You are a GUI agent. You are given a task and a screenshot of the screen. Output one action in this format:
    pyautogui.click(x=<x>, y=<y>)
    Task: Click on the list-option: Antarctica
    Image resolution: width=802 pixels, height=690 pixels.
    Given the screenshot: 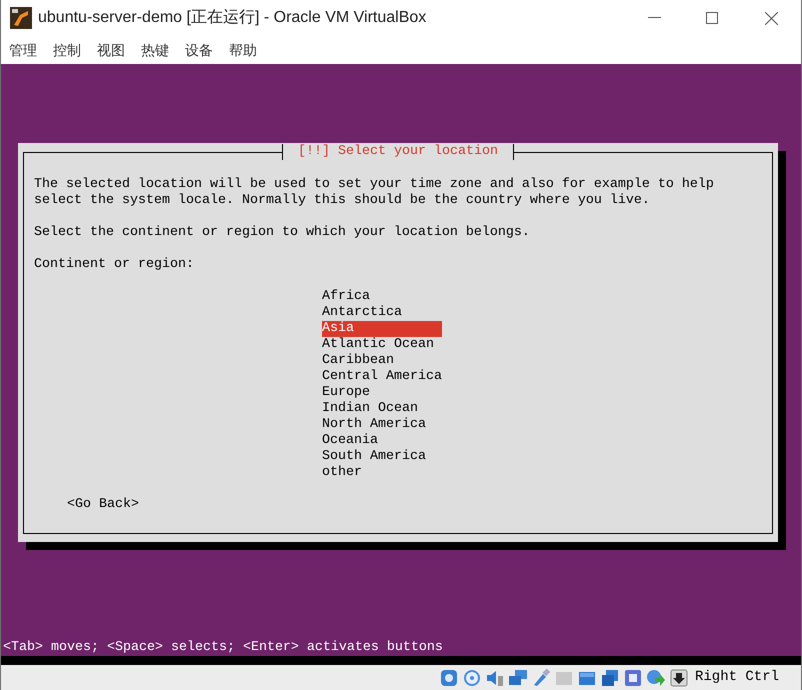 What is the action you would take?
    pyautogui.click(x=382, y=313)
    